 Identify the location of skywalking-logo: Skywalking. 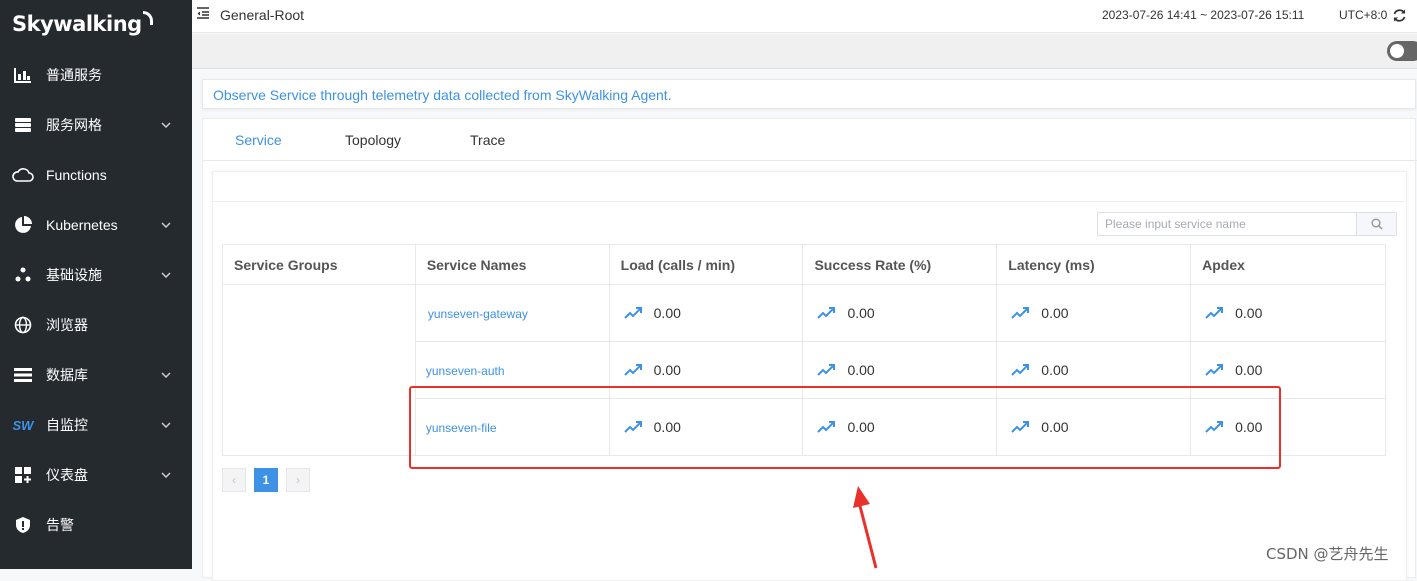
(82, 23).